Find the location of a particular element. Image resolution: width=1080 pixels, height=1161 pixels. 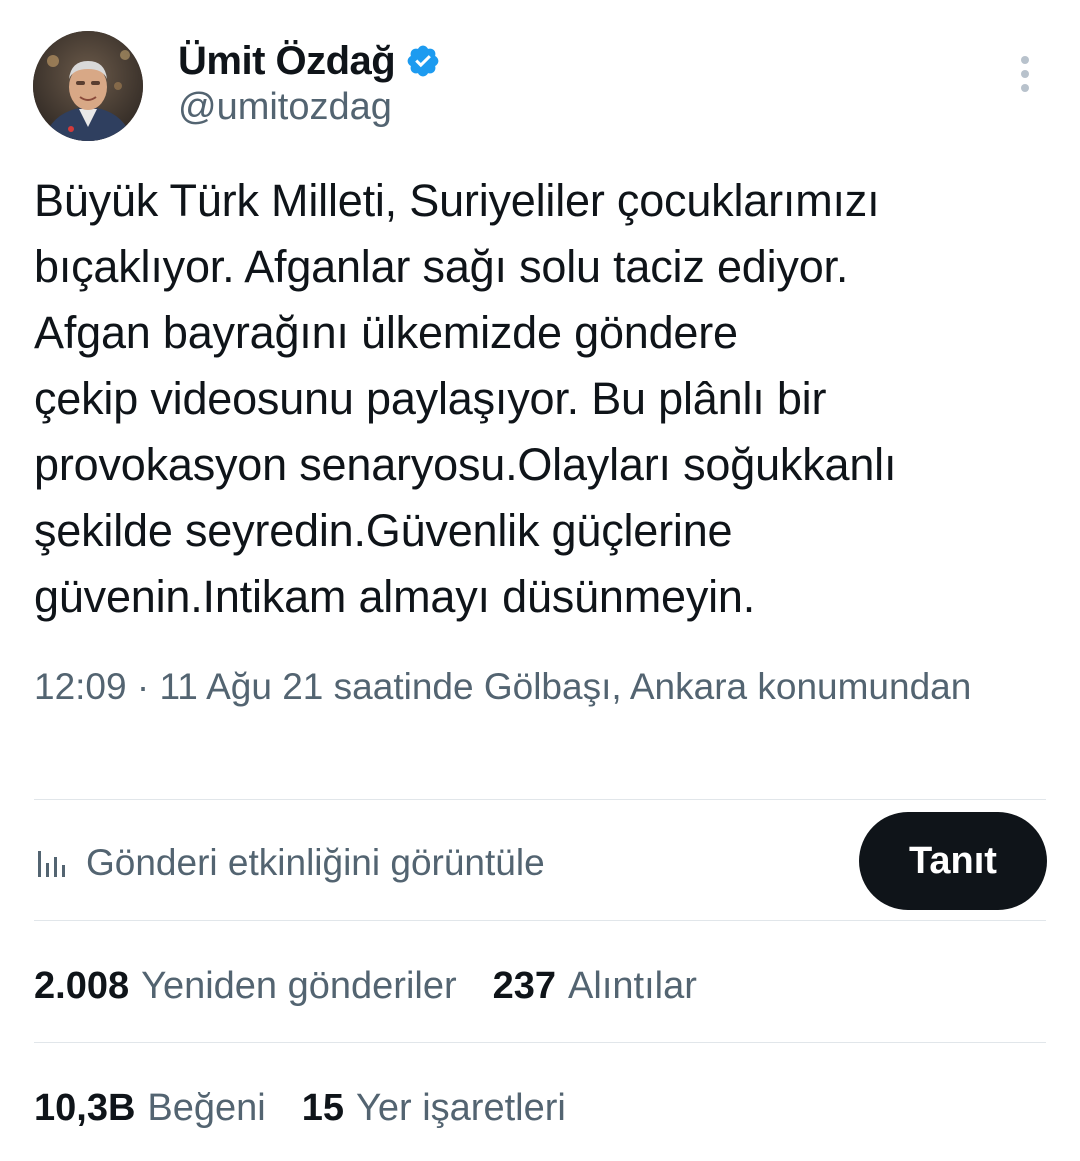

verified-badge-icon is located at coordinates (423, 61).